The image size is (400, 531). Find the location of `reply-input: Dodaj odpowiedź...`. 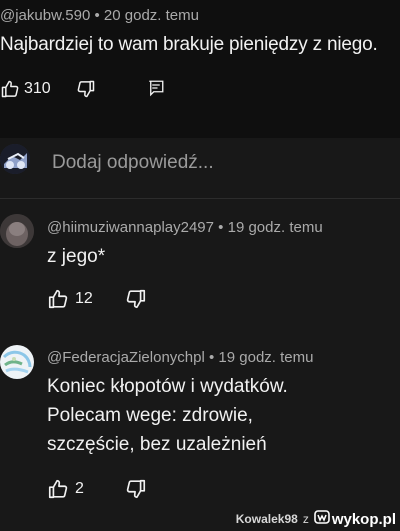

reply-input: Dodaj odpowiedź... is located at coordinates (133, 163).